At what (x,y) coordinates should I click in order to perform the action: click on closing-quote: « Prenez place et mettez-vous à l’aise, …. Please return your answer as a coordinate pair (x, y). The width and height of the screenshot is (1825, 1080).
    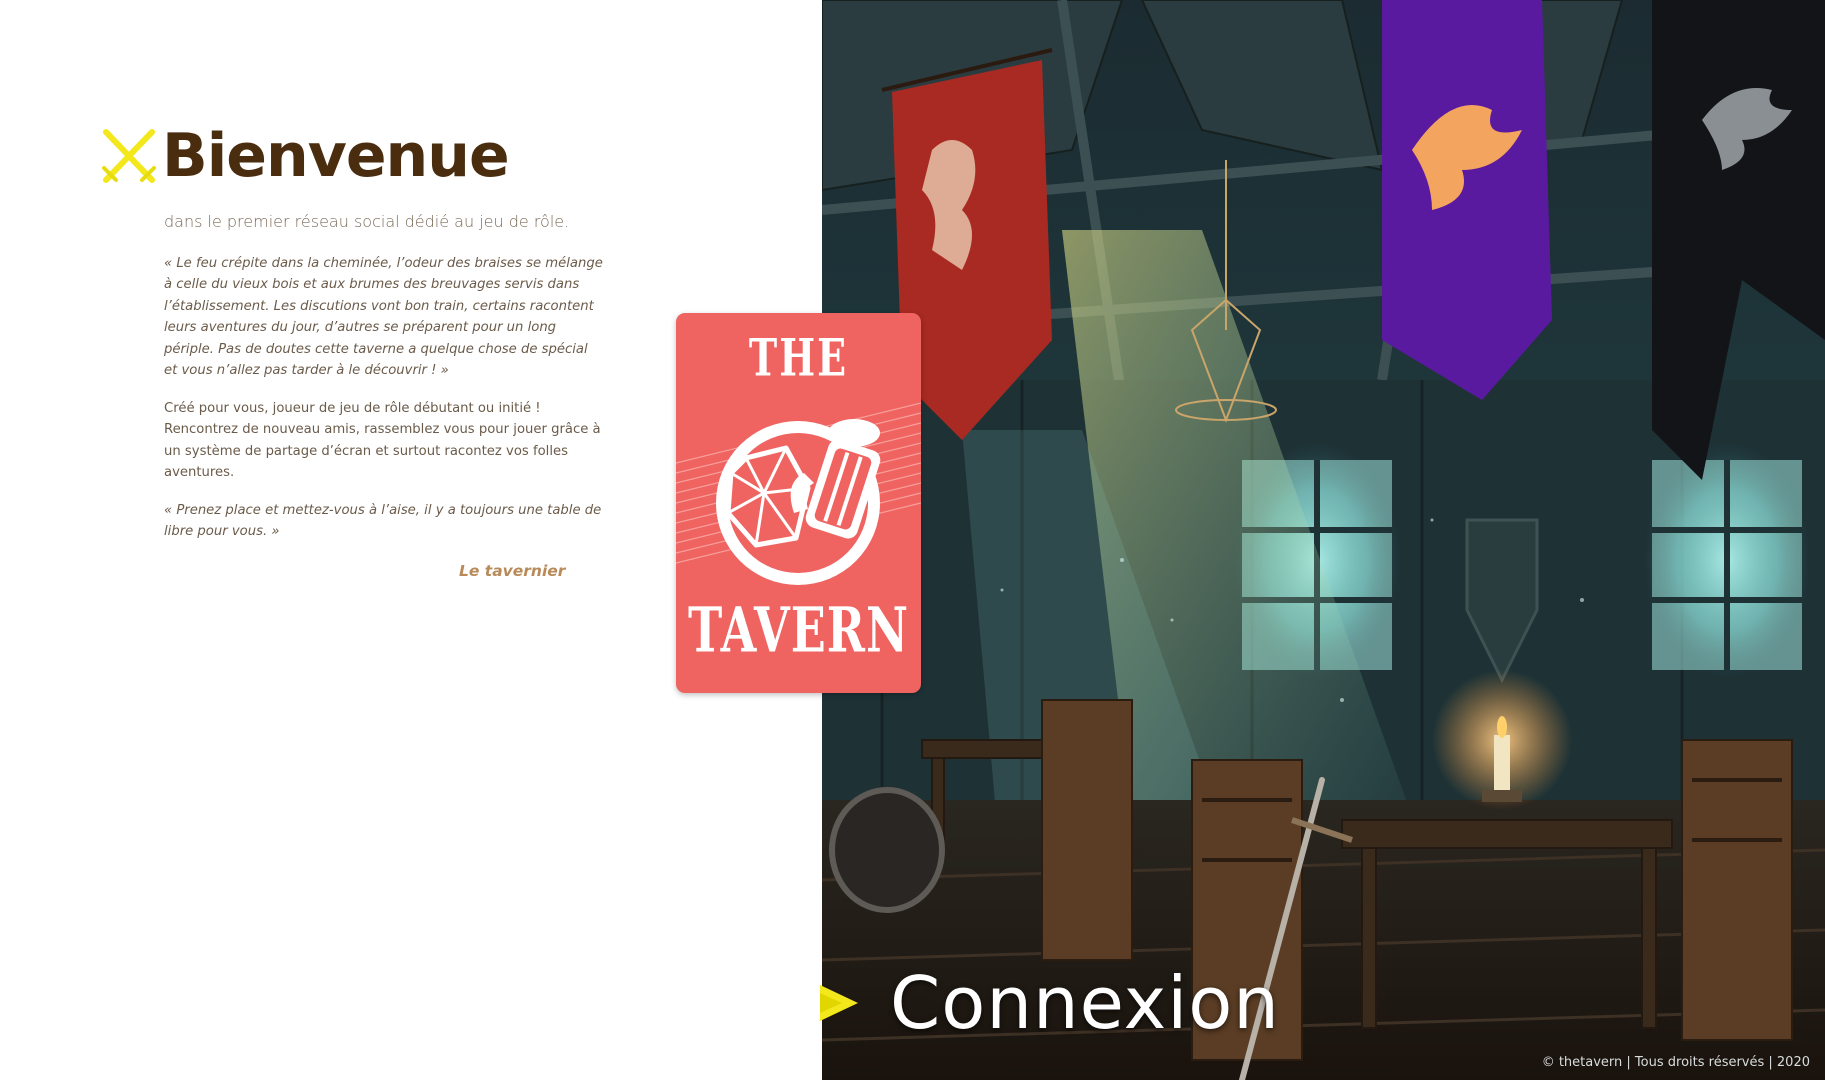
    Looking at the image, I should click on (383, 521).